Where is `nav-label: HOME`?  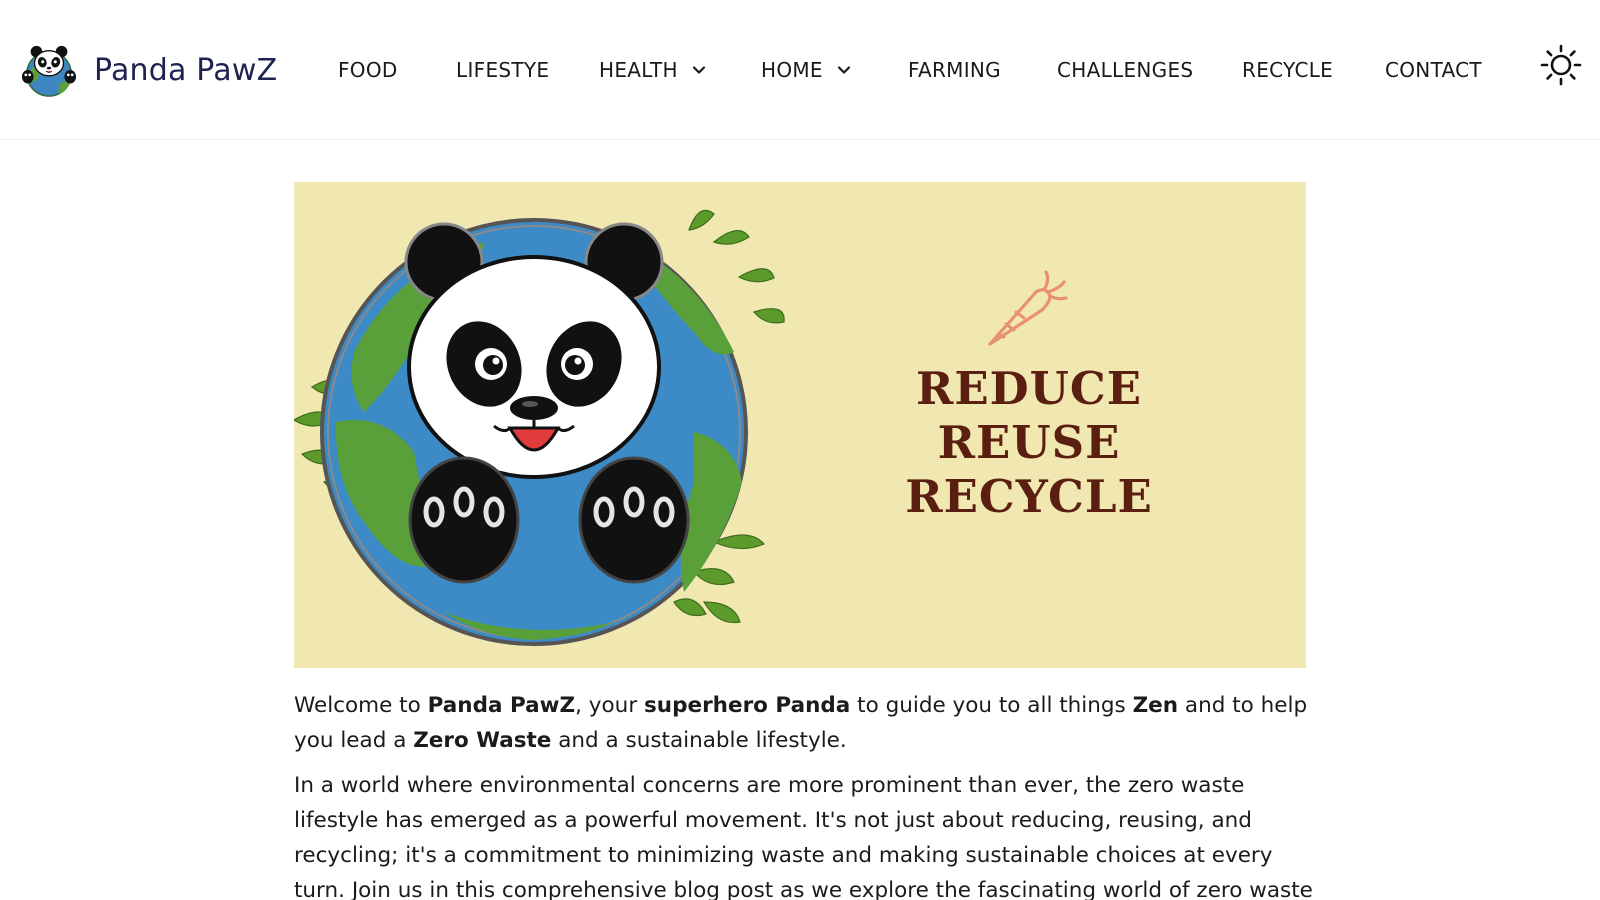
nav-label: HOME is located at coordinates (792, 70).